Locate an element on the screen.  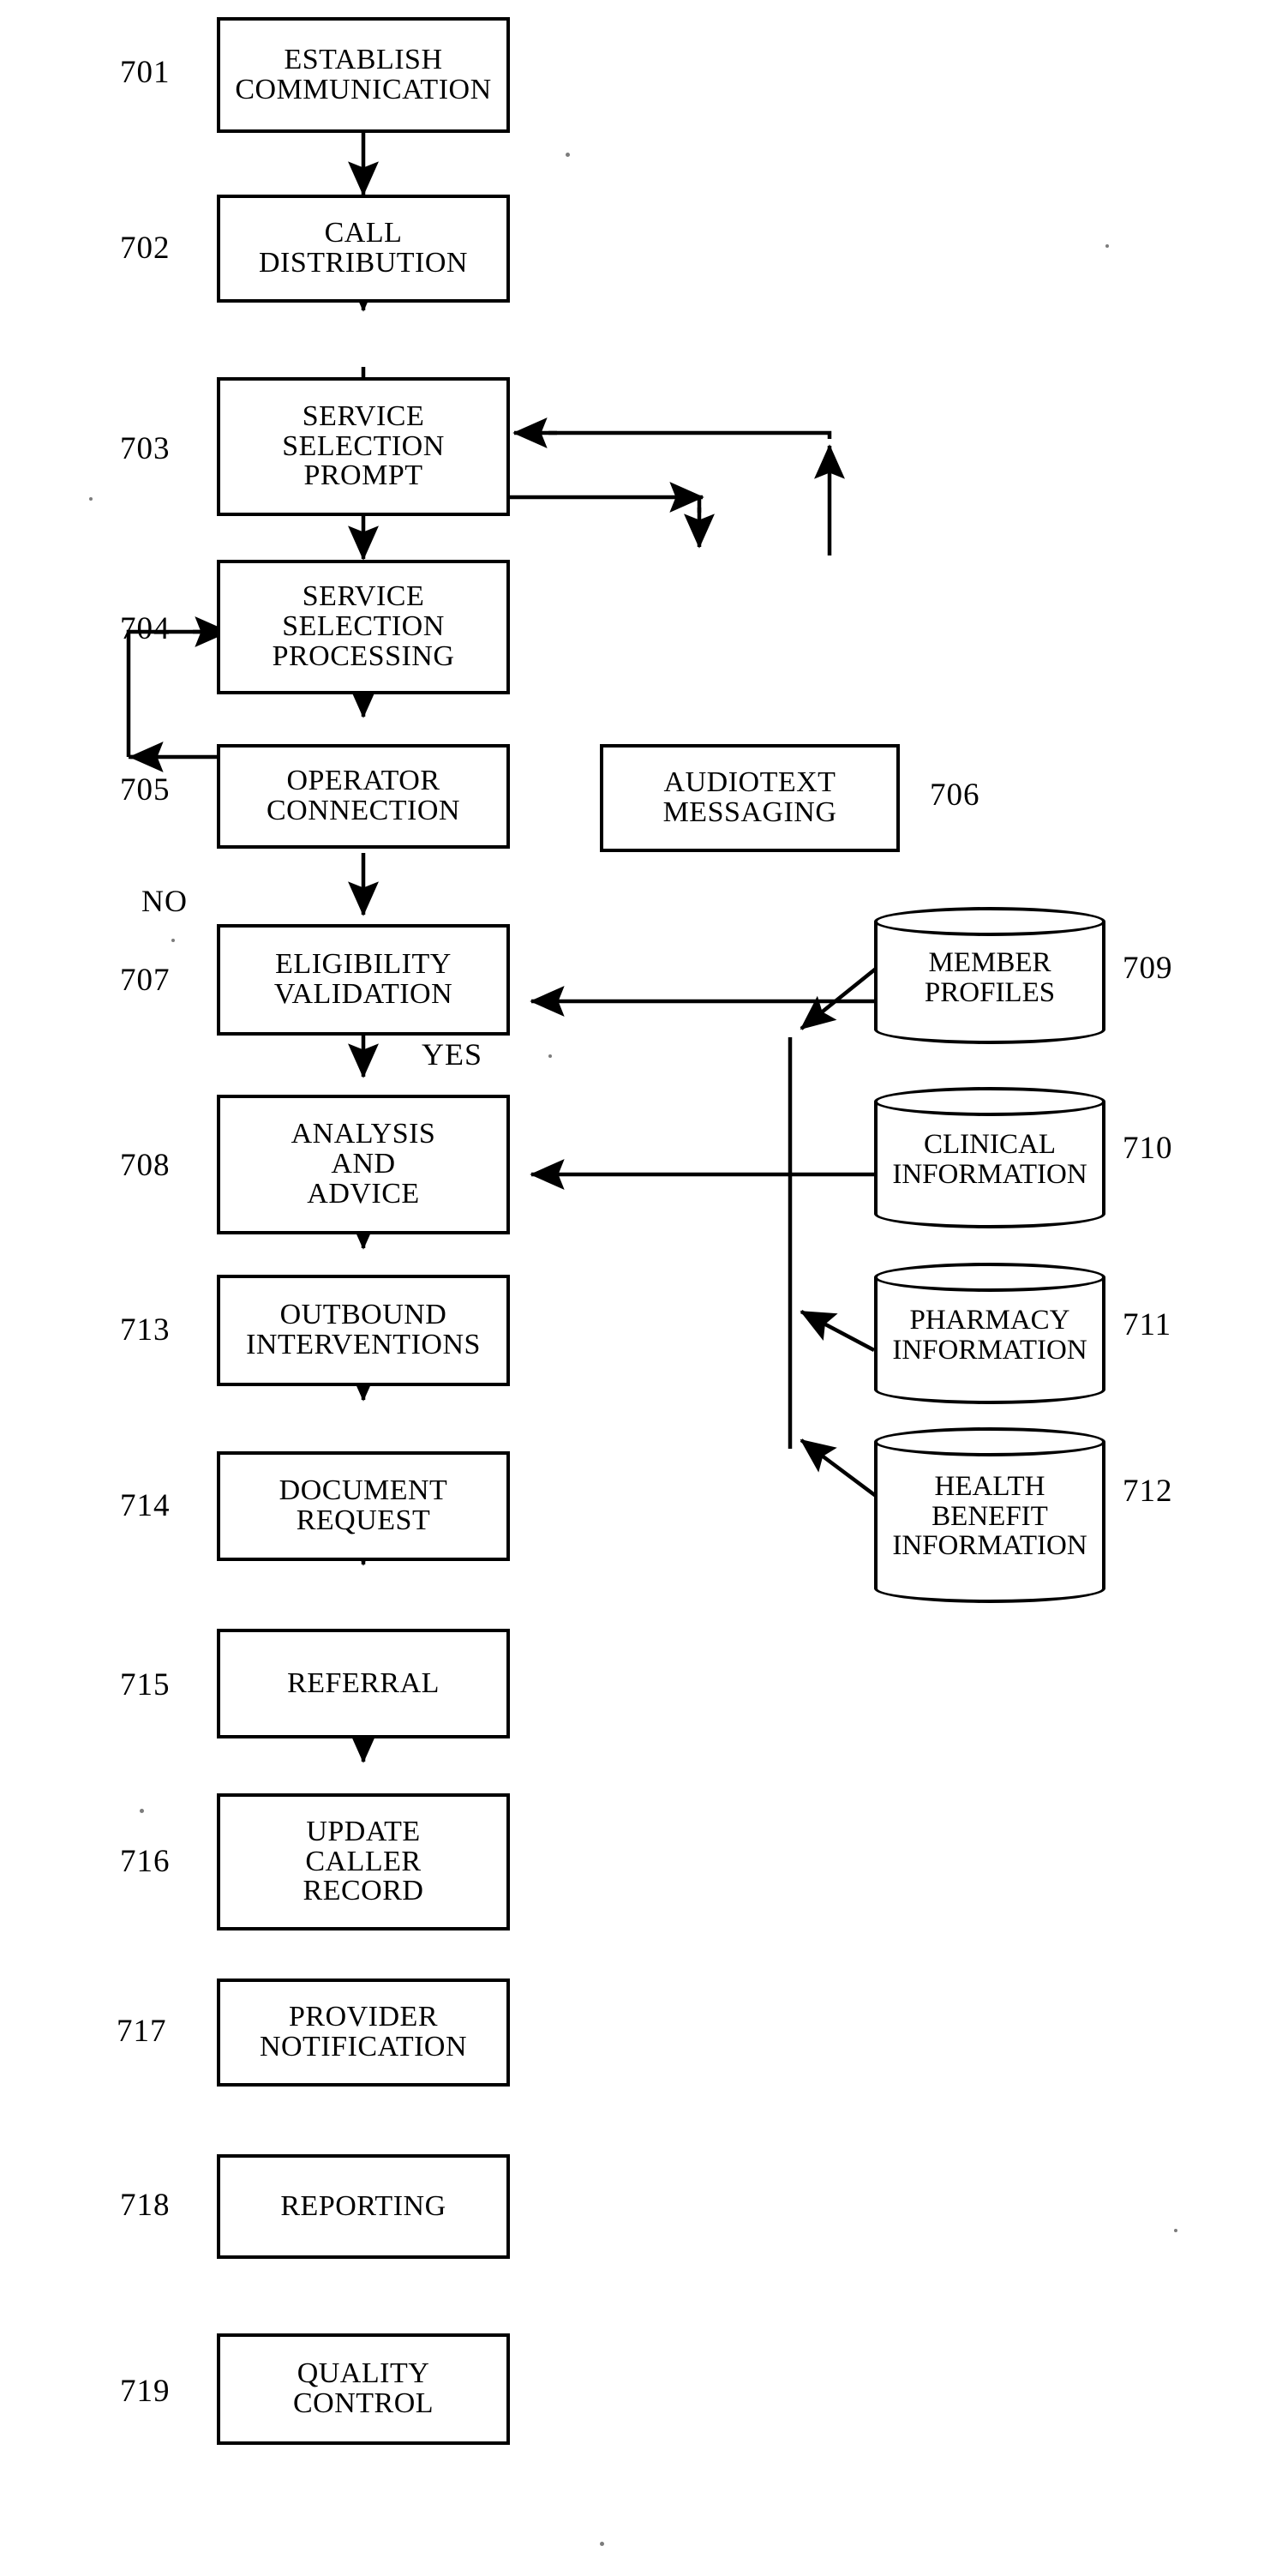
node-document-request: DOCUMENT REQUEST is located at coordinates (363, 1506).